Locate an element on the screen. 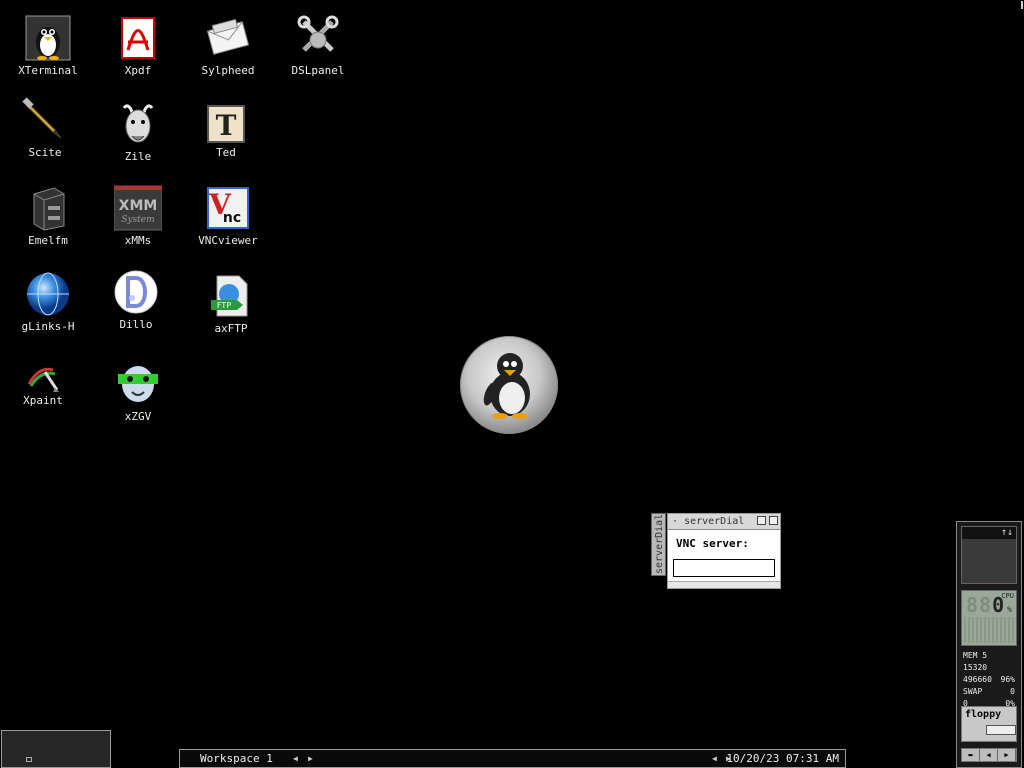 The image size is (1024, 768). mem-label: MEM is located at coordinates (970, 655).